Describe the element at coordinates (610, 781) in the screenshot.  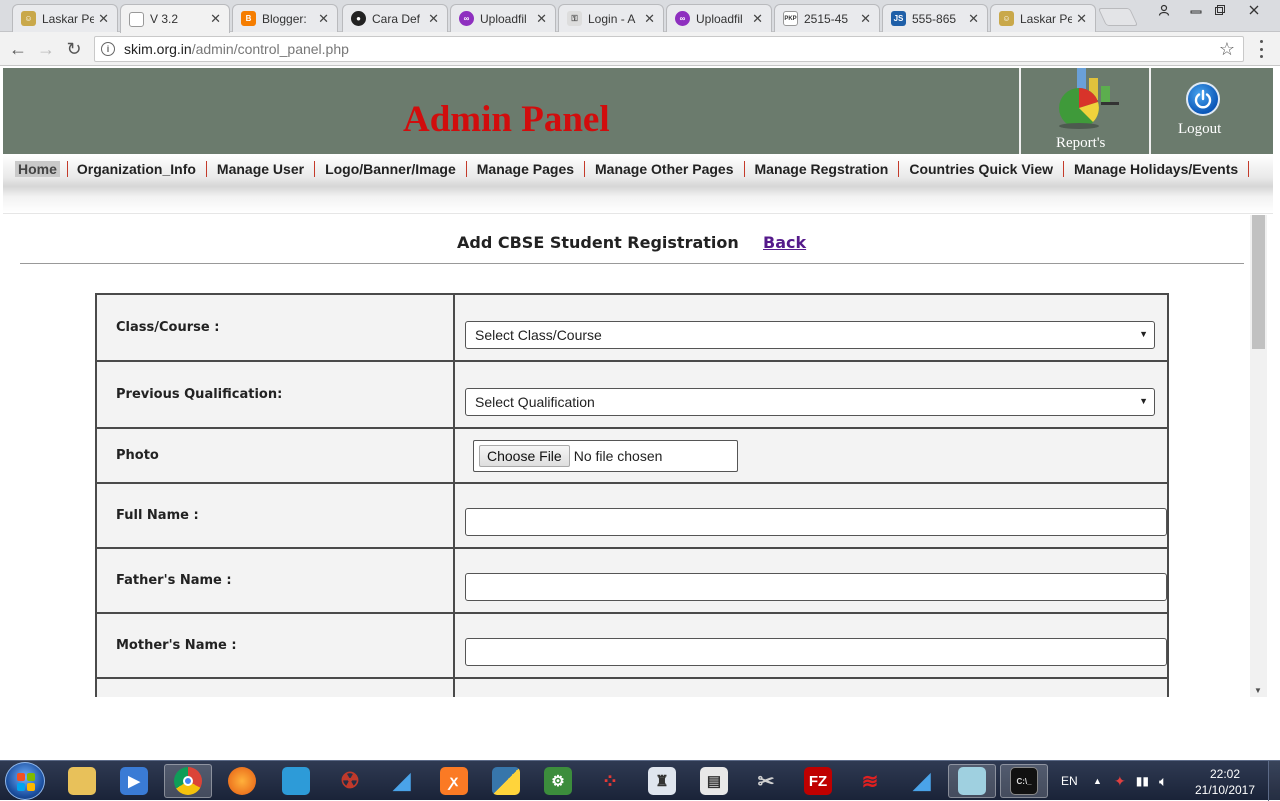
I see `taskbar-app: ⁘` at that location.